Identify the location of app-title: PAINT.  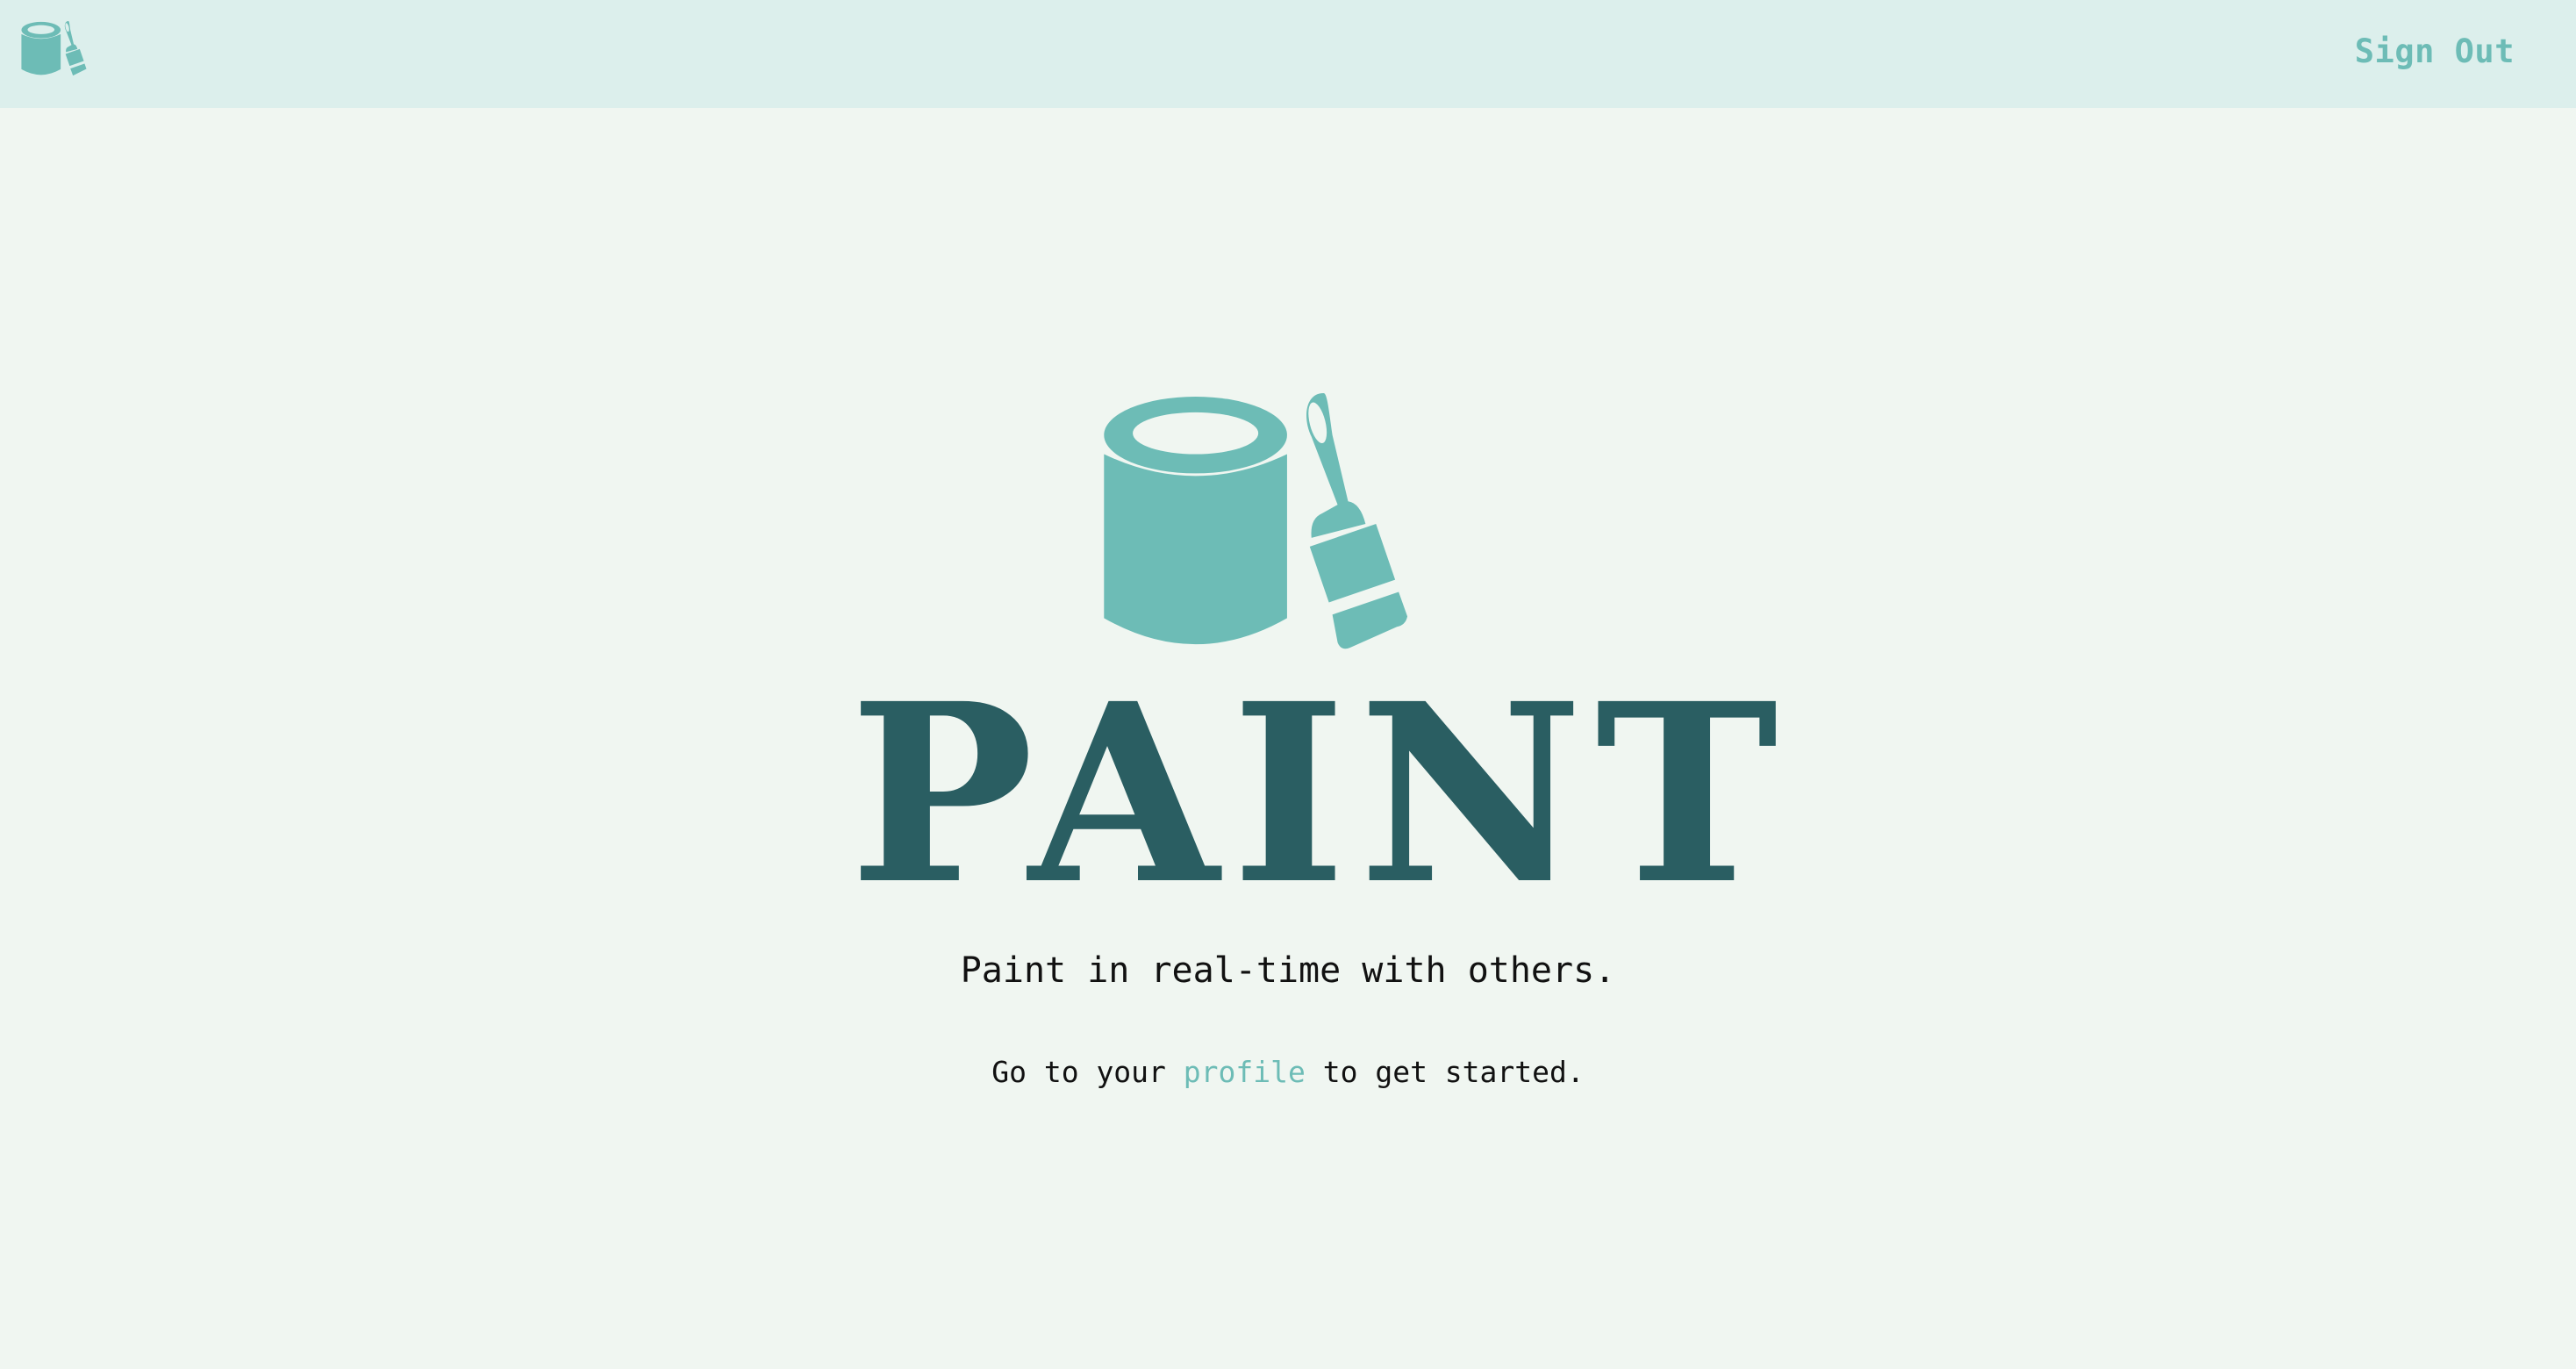
(1320, 794).